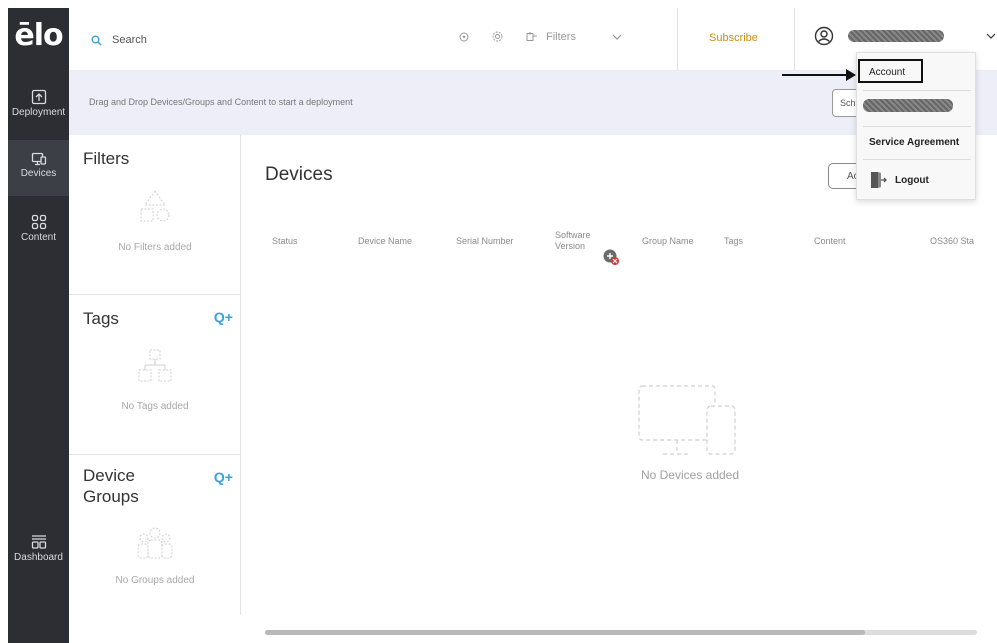 This screenshot has width=997, height=643. What do you see at coordinates (155, 365) in the screenshot?
I see `tags-placeholder-icon` at bounding box center [155, 365].